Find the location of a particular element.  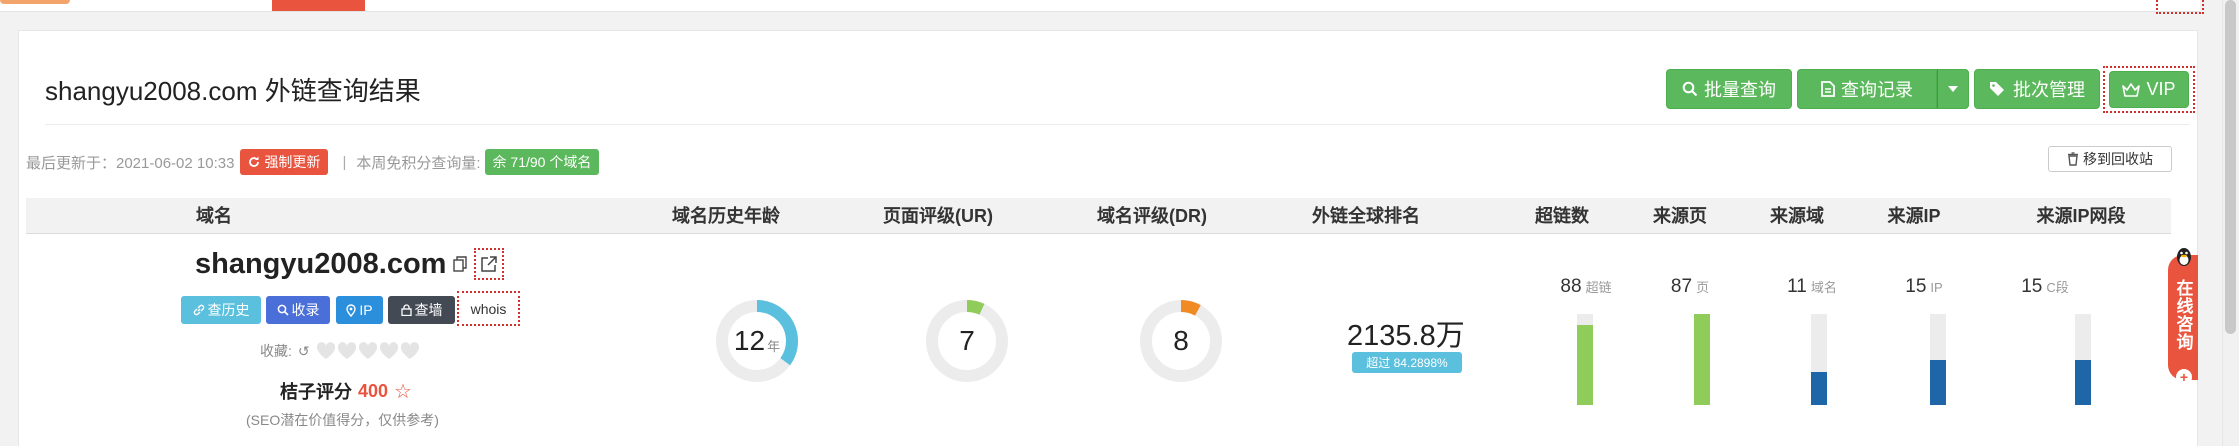

check-history-tag: 查历史 is located at coordinates (221, 310).